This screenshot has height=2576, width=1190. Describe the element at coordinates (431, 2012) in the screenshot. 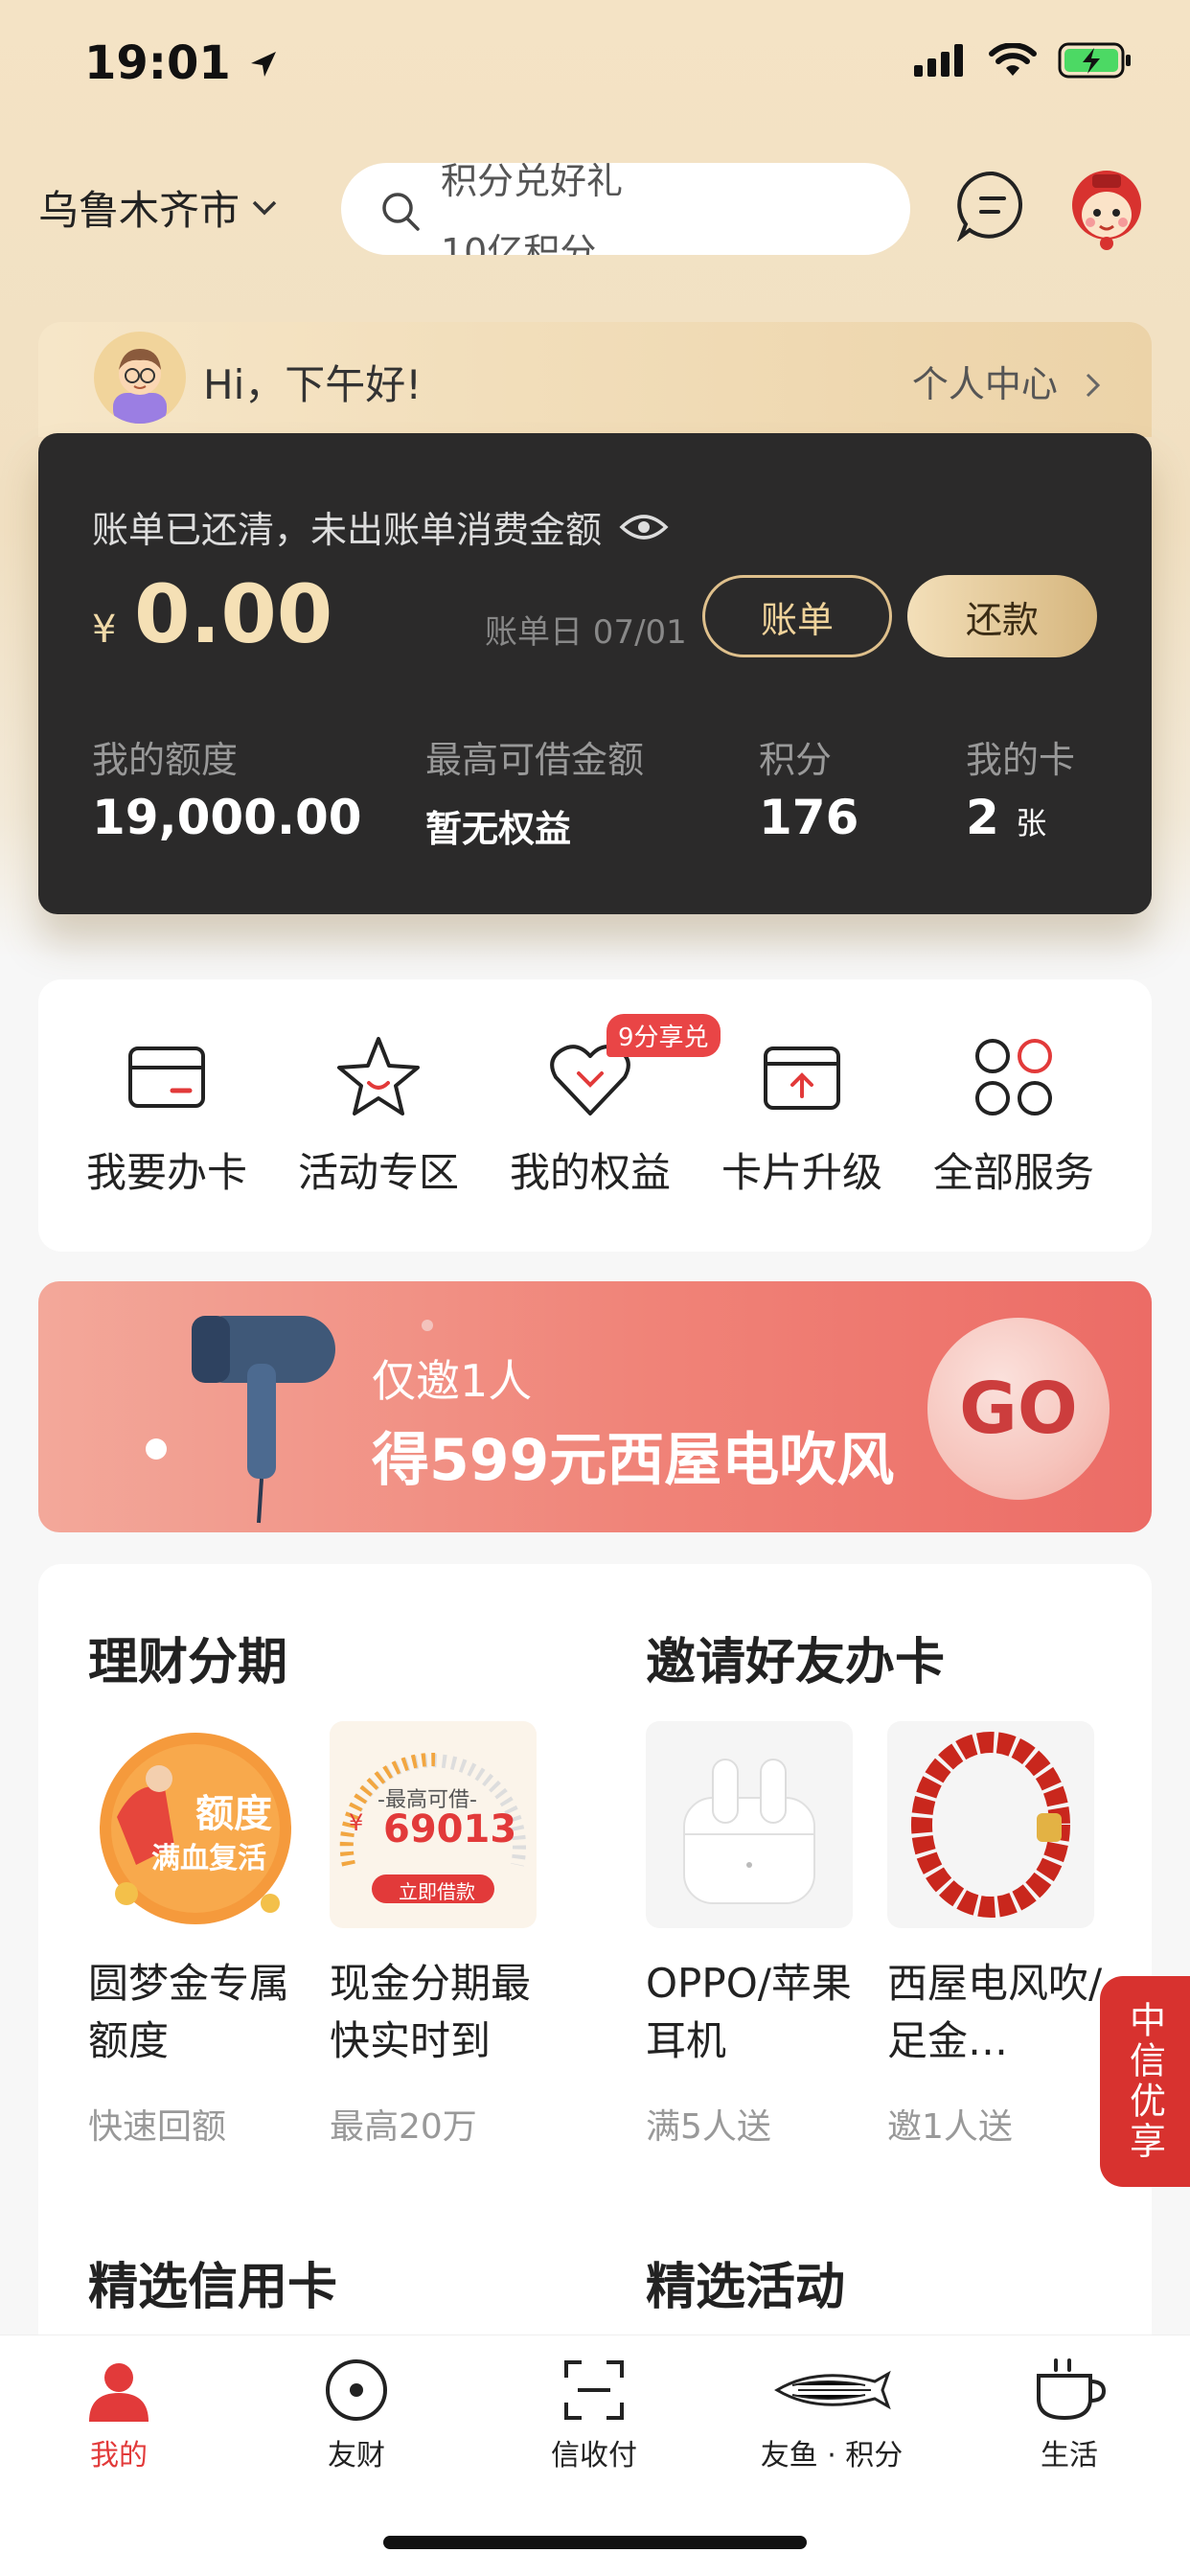

I see `cash-installment-name: 现金分期最快实时到` at that location.